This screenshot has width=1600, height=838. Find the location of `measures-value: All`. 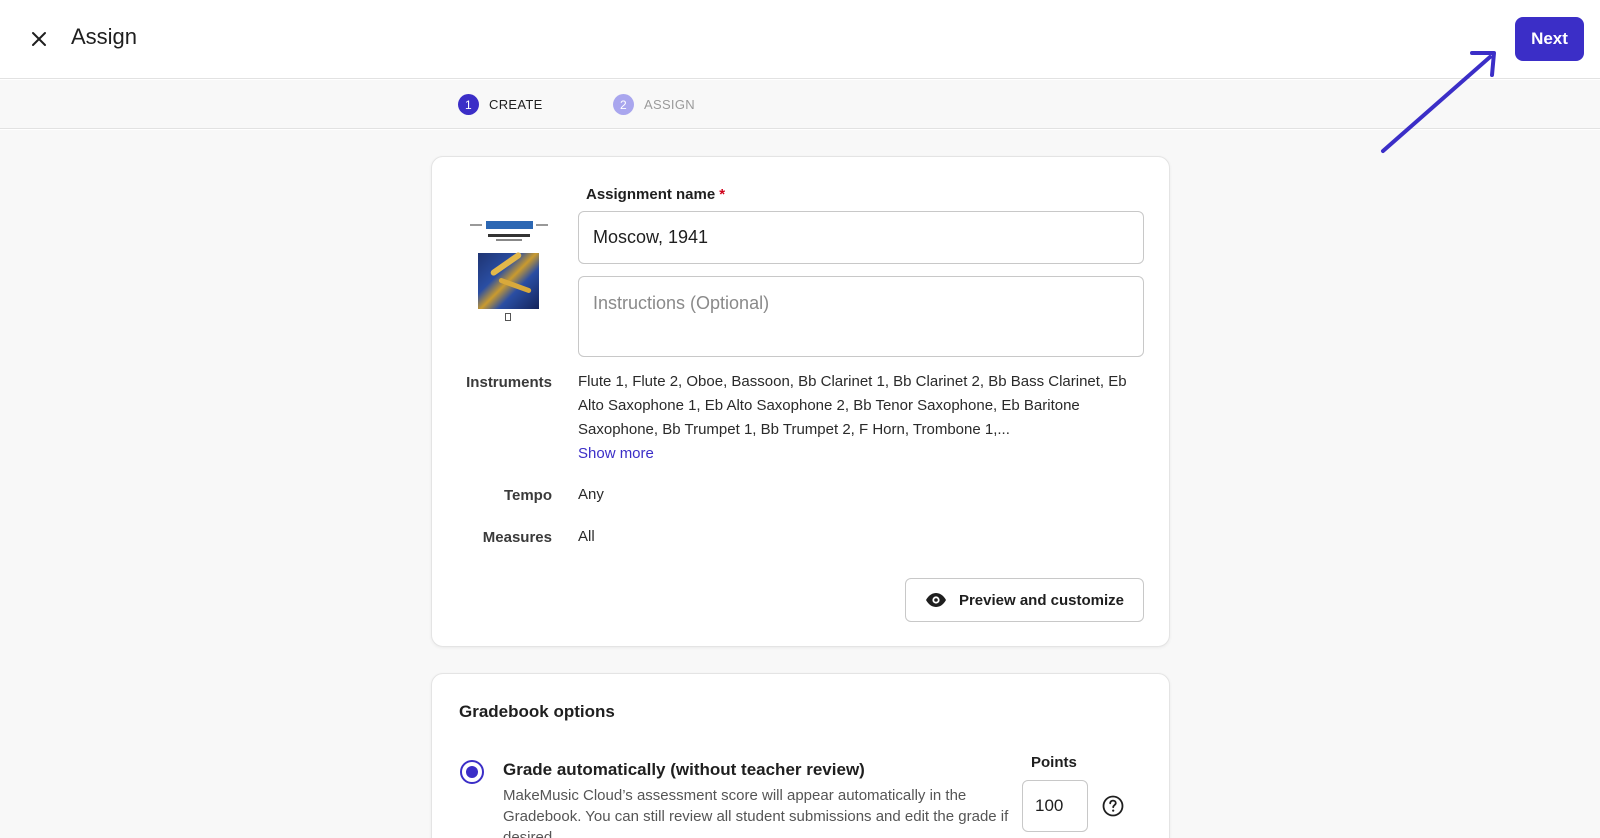

measures-value: All is located at coordinates (586, 536).